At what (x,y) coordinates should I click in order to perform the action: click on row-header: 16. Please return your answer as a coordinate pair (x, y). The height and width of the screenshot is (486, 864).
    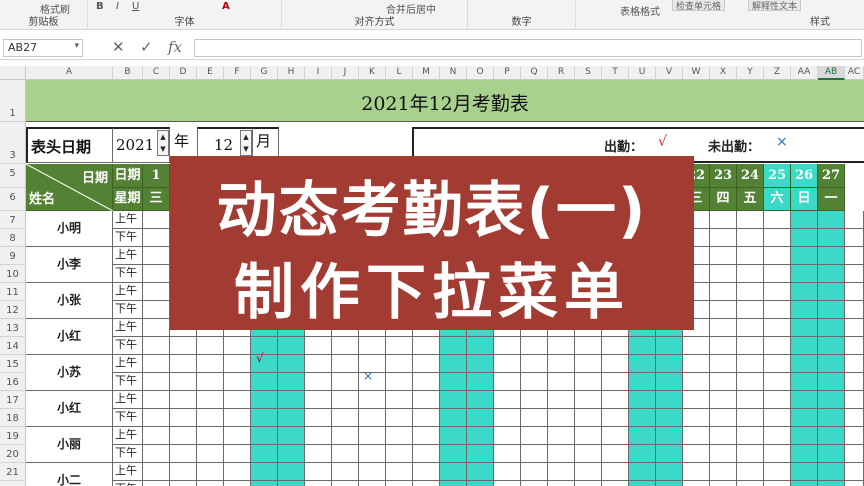
    Looking at the image, I should click on (13, 382).